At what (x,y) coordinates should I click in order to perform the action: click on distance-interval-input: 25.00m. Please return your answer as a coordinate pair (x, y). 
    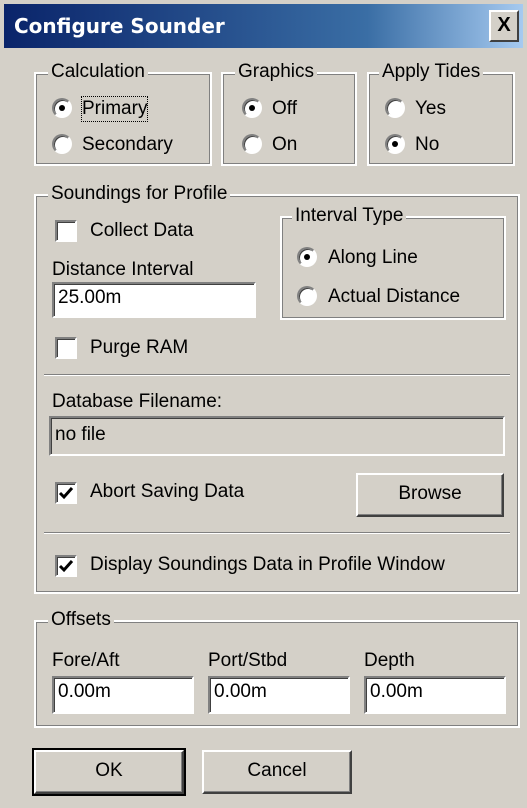
    Looking at the image, I should click on (154, 300).